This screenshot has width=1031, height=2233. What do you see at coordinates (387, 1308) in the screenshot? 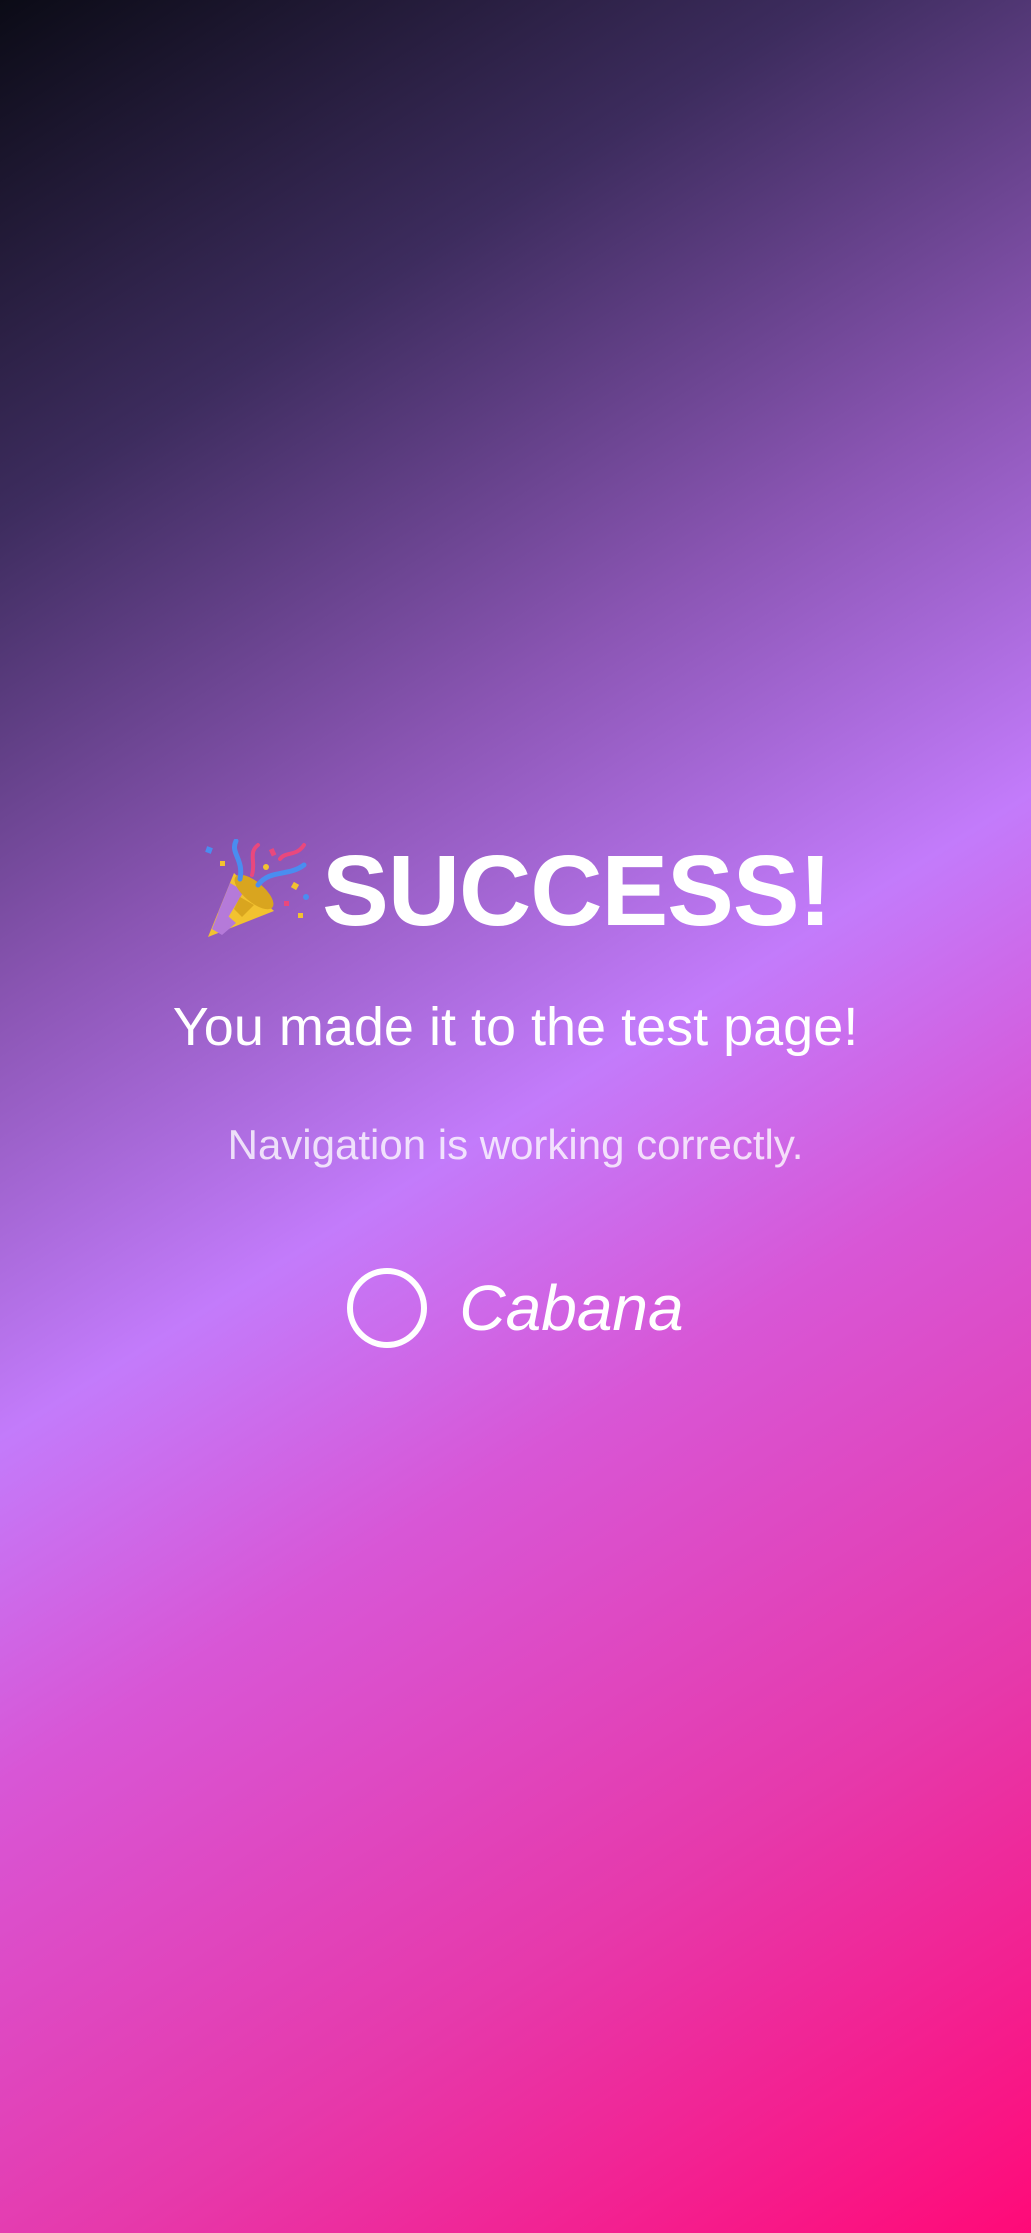
I see `ring-logo-icon` at bounding box center [387, 1308].